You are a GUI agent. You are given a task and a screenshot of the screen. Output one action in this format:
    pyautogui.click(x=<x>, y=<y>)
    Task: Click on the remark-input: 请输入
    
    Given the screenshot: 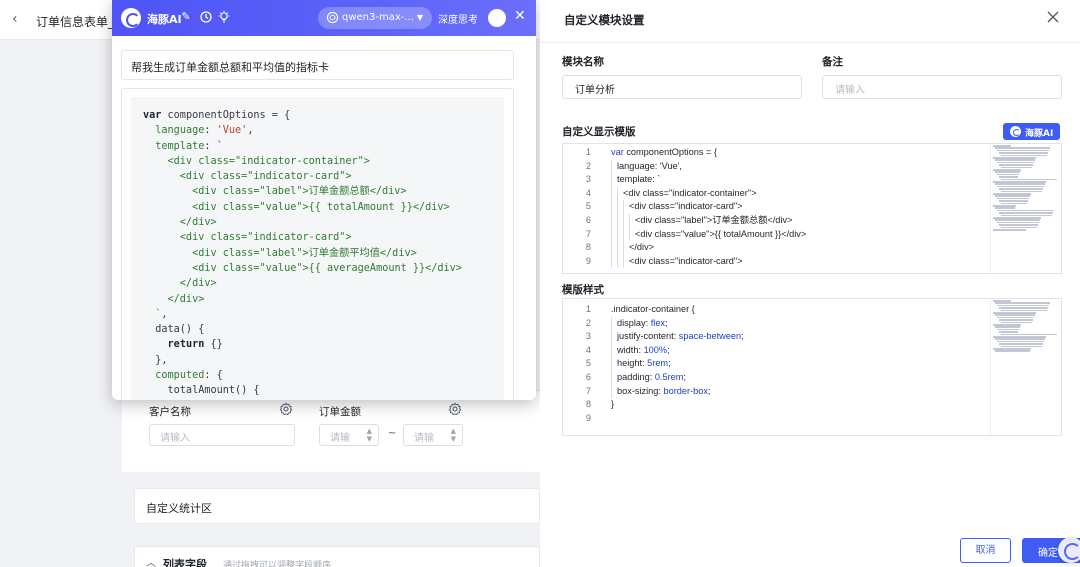 What is the action you would take?
    pyautogui.click(x=942, y=87)
    